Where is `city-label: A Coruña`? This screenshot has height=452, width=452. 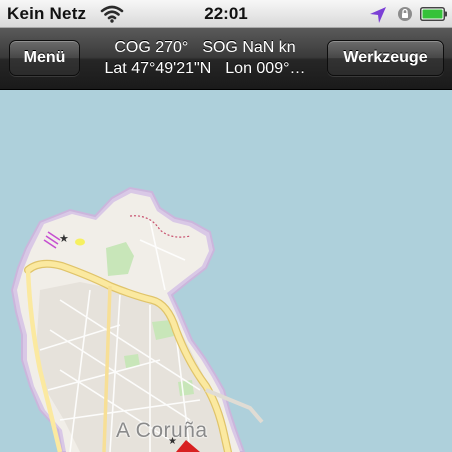 city-label: A Coruña is located at coordinates (162, 430).